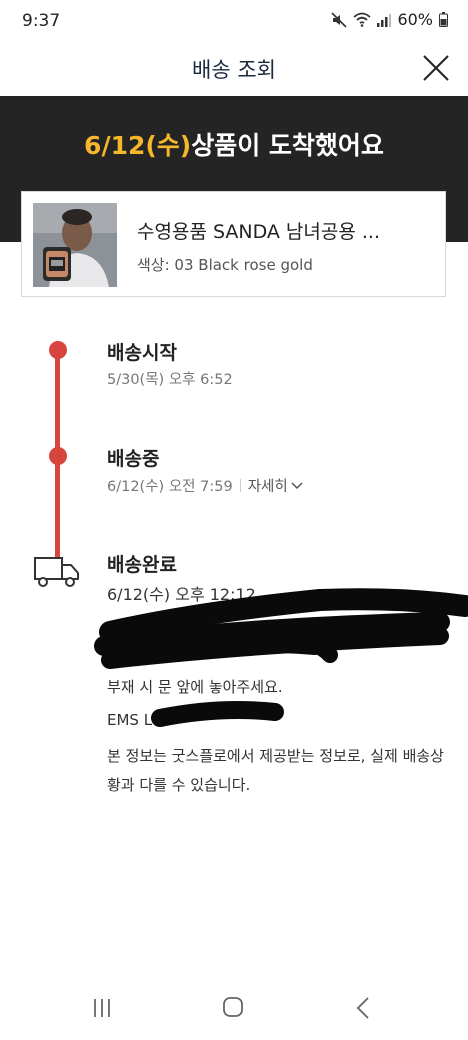 This screenshot has width=468, height=1040. Describe the element at coordinates (234, 20) in the screenshot. I see `status-bar: 9:37 60%` at that location.